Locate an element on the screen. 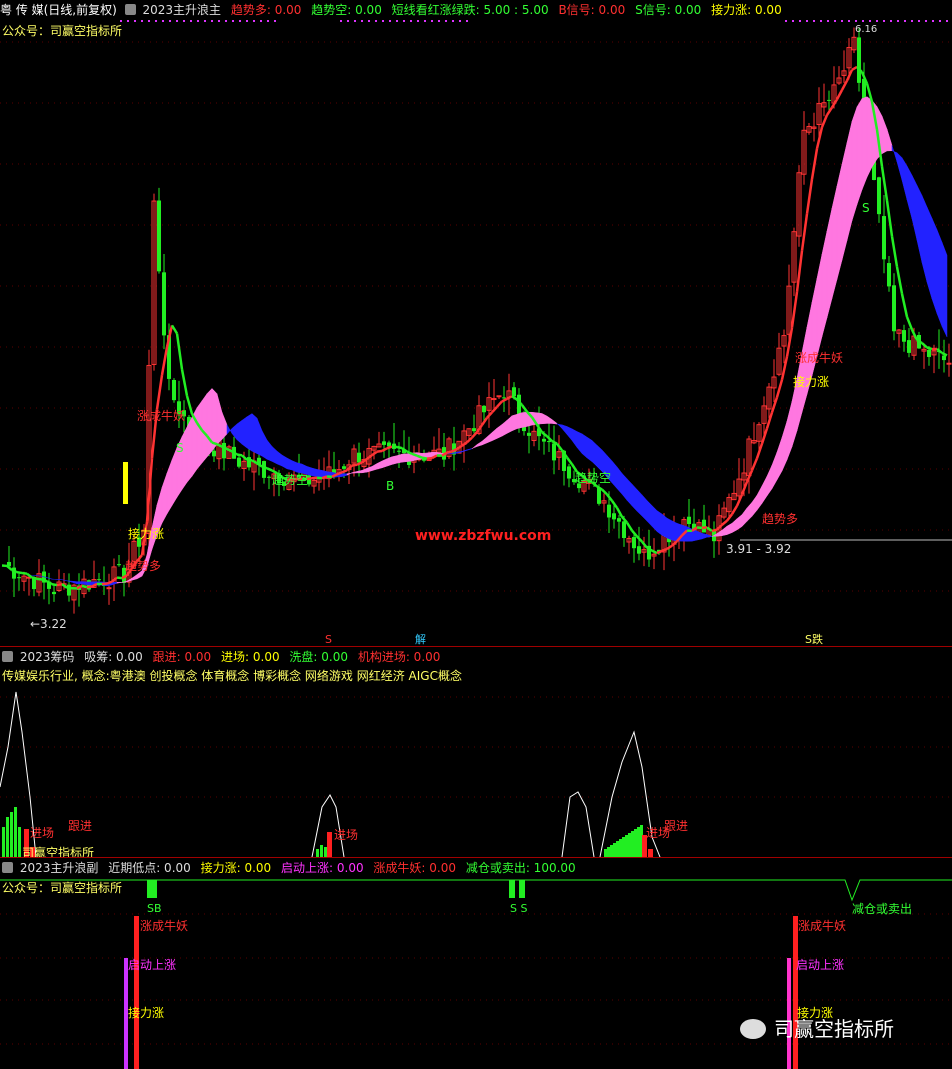 The height and width of the screenshot is (1069, 952). sub-settings-icon is located at coordinates (7, 867).